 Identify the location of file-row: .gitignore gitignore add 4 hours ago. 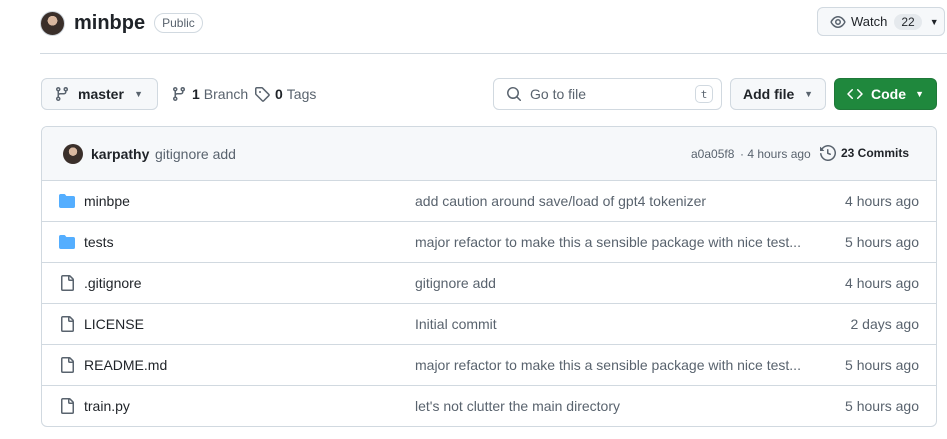
(489, 283).